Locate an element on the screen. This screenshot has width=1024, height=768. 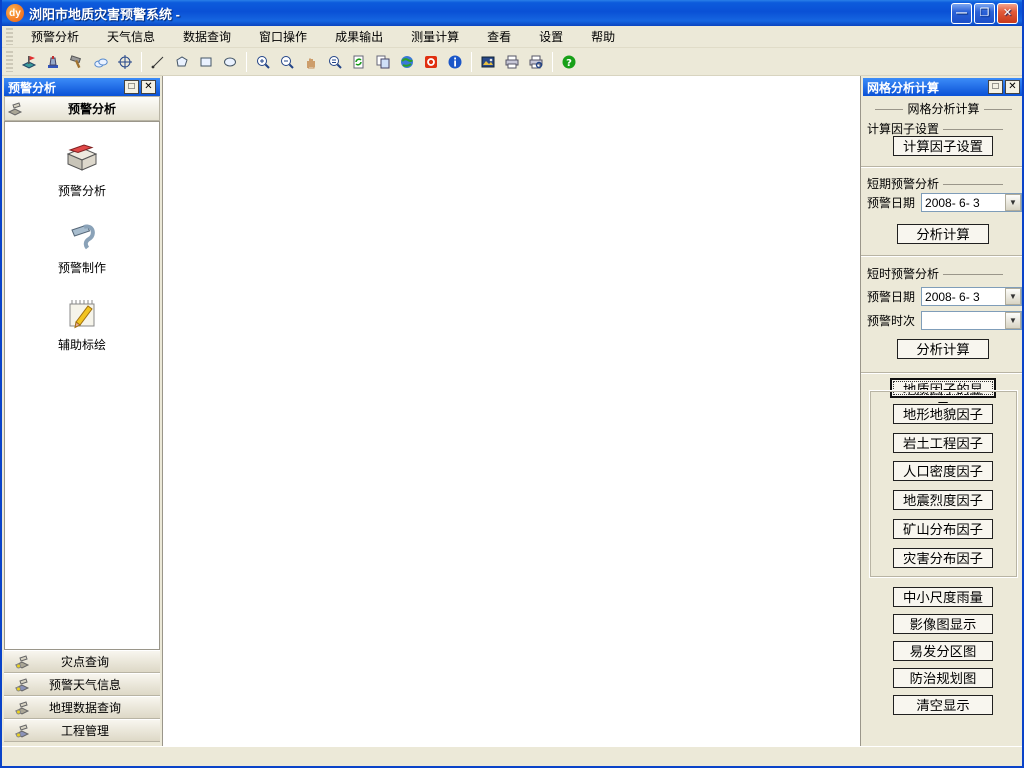
warning-map-icon is located at coordinates (29, 62).